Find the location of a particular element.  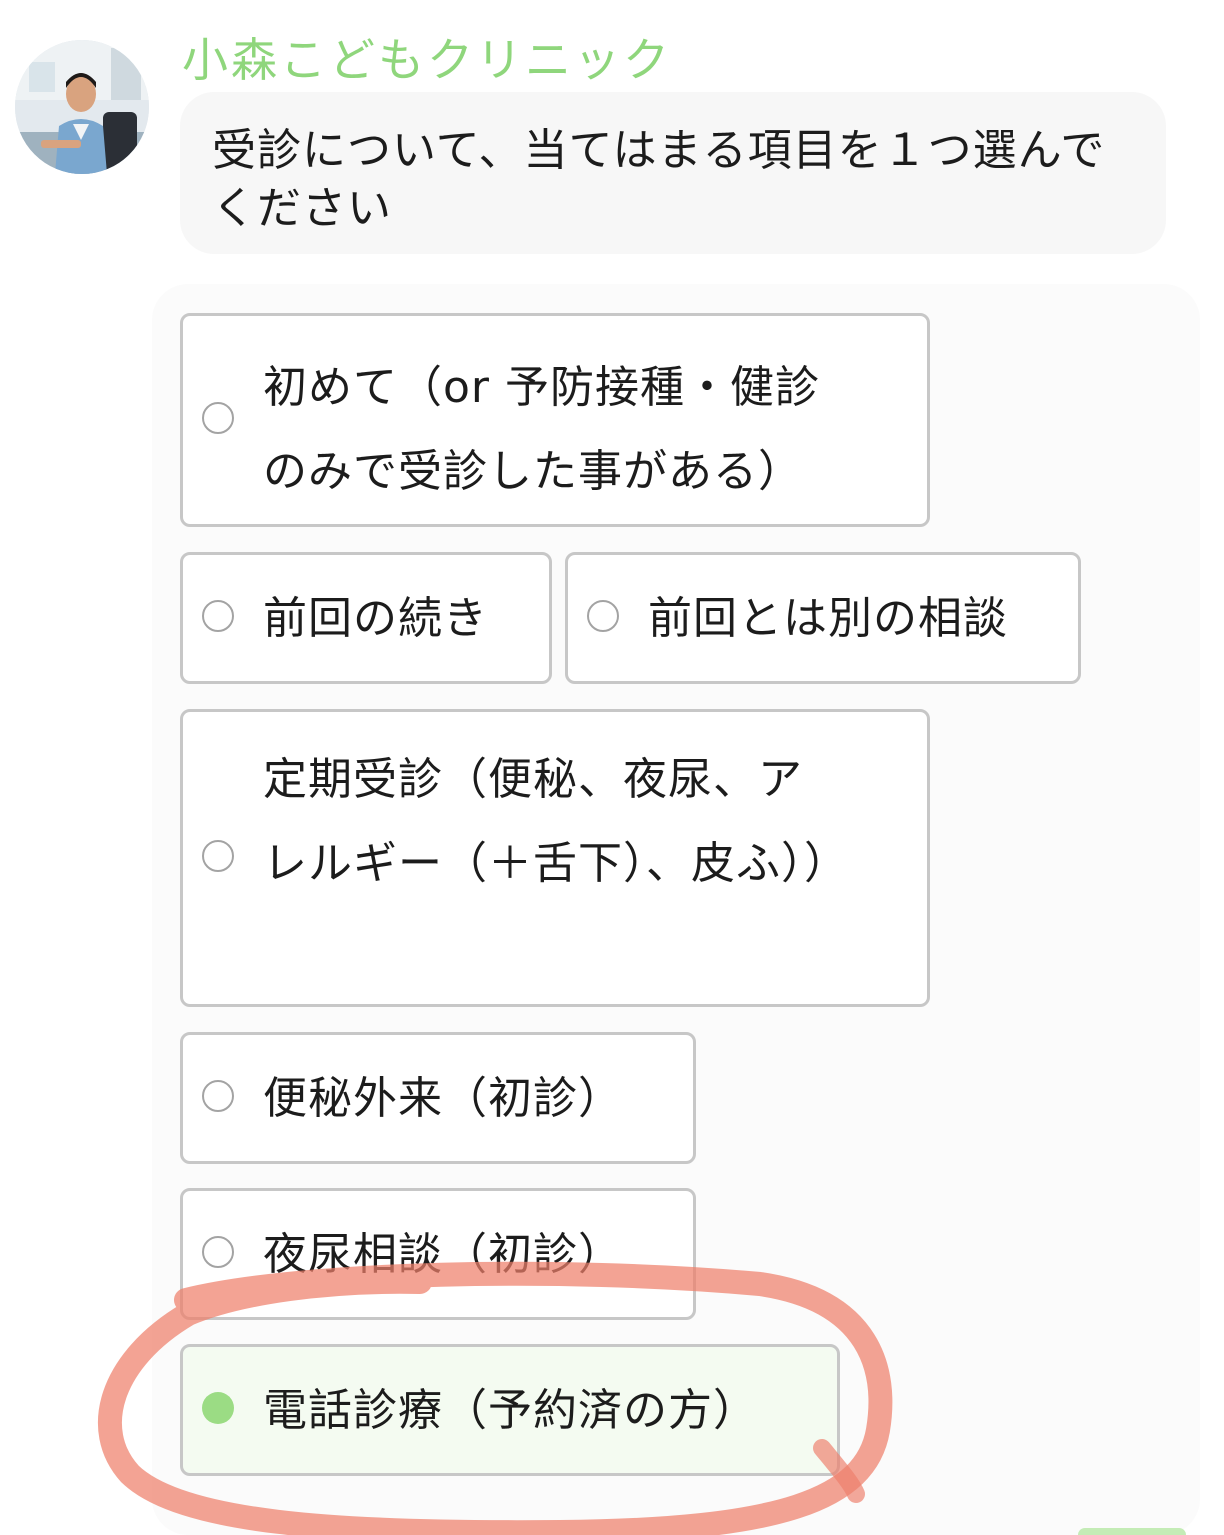

sender-avatar is located at coordinates (82, 107).